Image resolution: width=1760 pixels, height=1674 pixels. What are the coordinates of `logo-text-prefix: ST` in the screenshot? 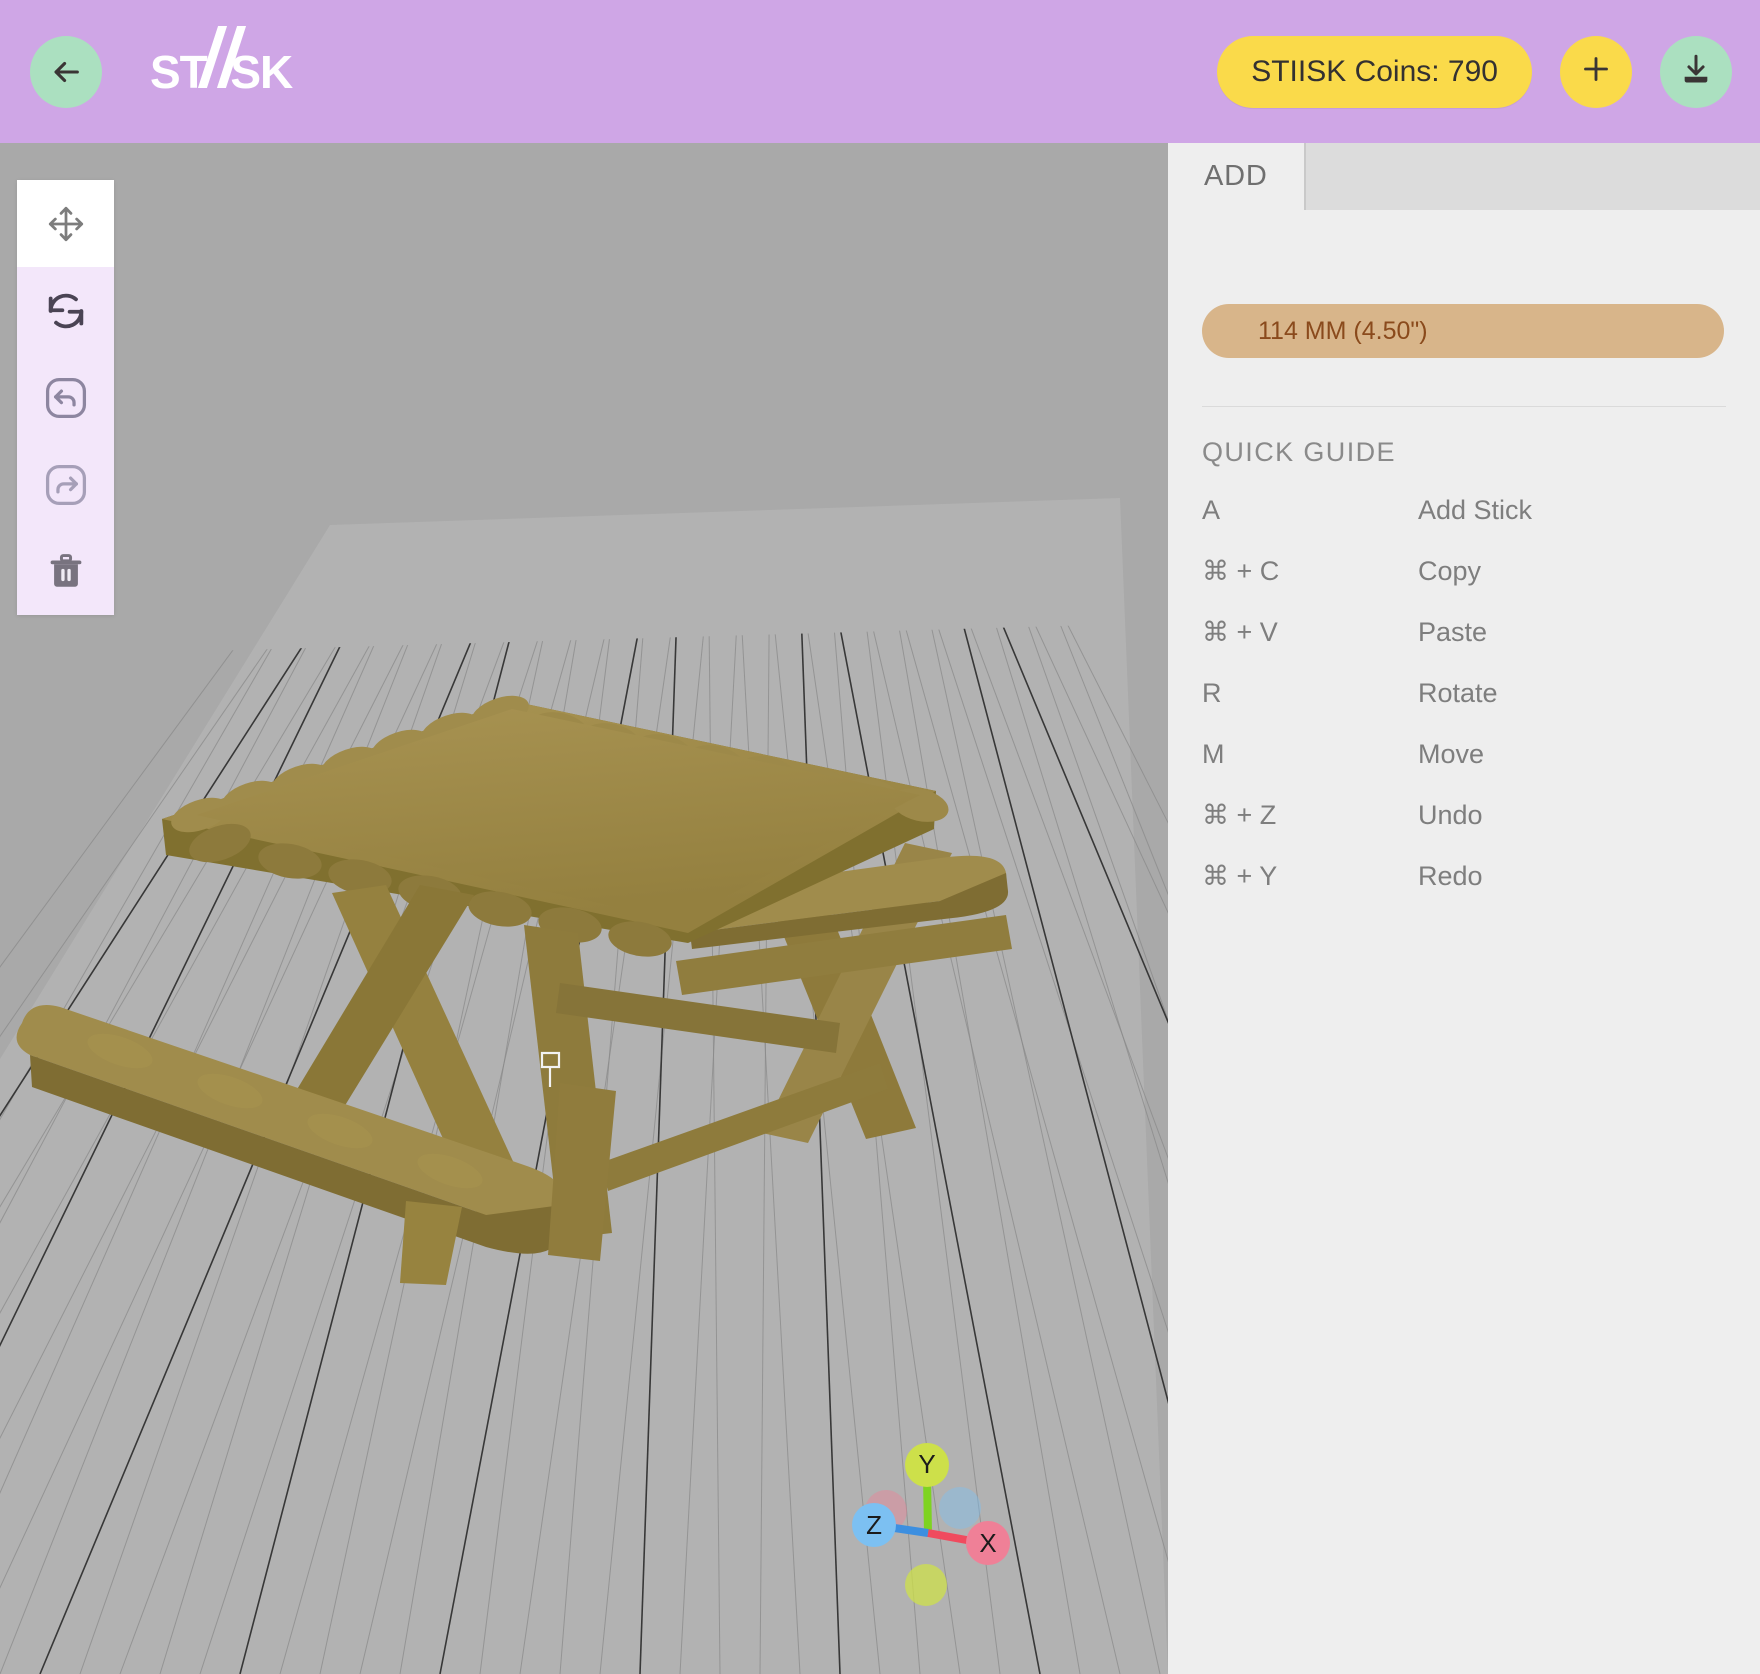 It's located at (179, 71).